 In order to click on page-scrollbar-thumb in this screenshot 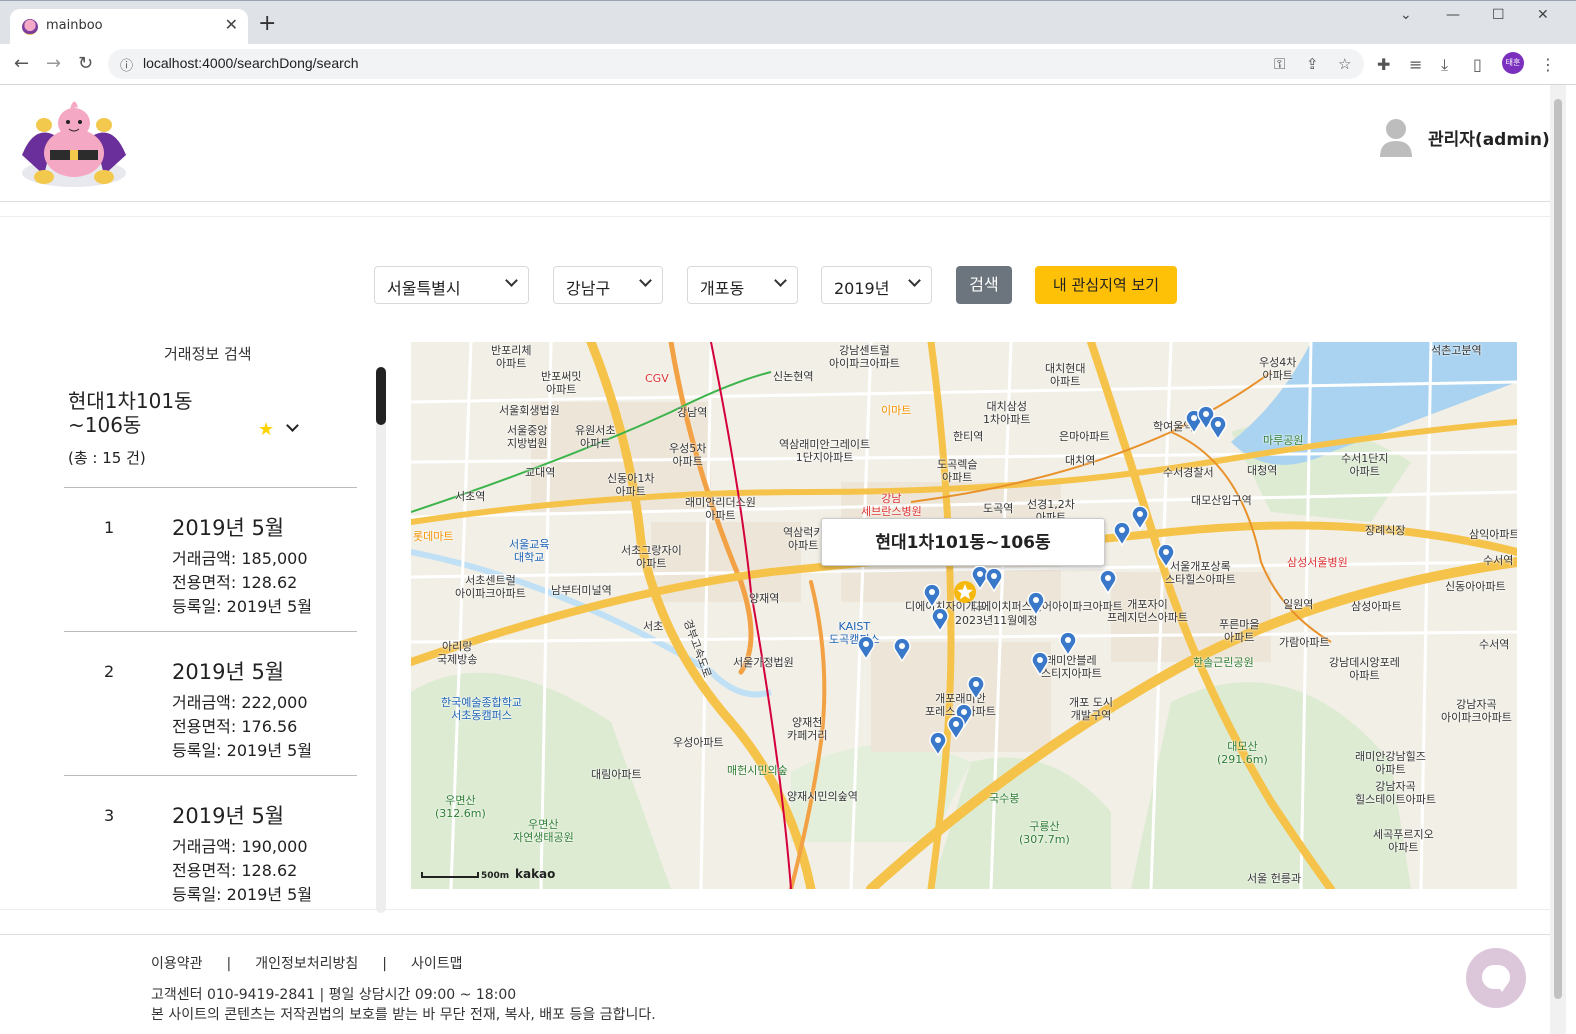, I will do `click(1558, 549)`.